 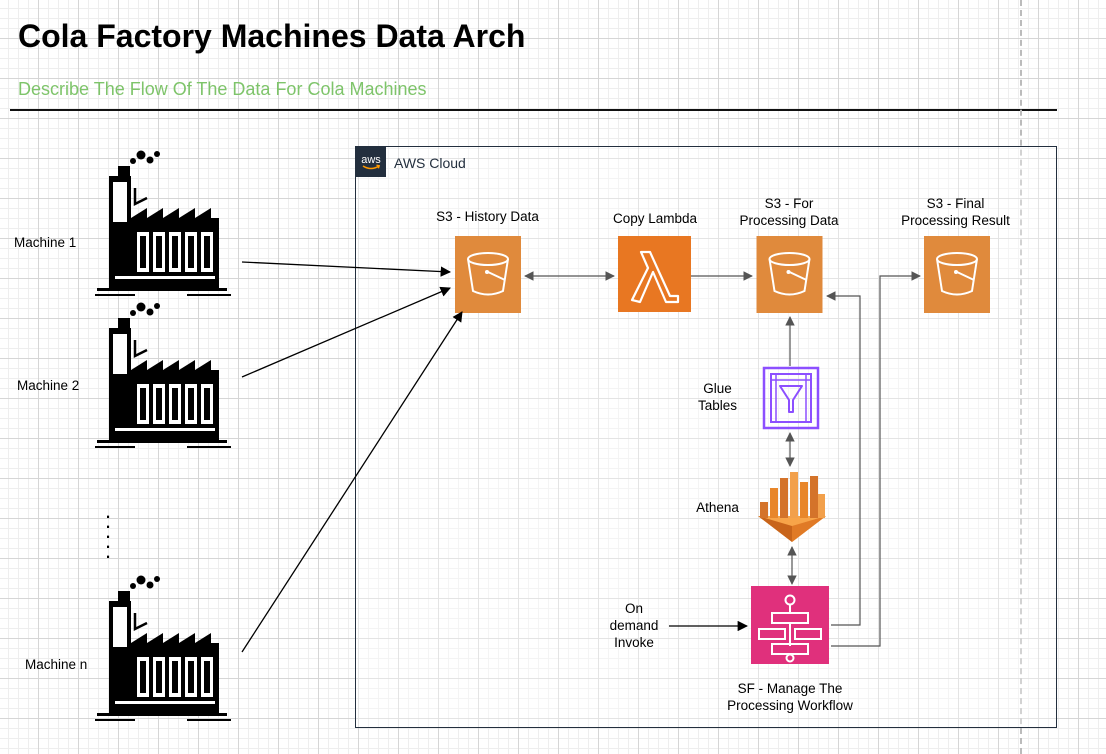 I want to click on s3-final-bucket, so click(x=957, y=274).